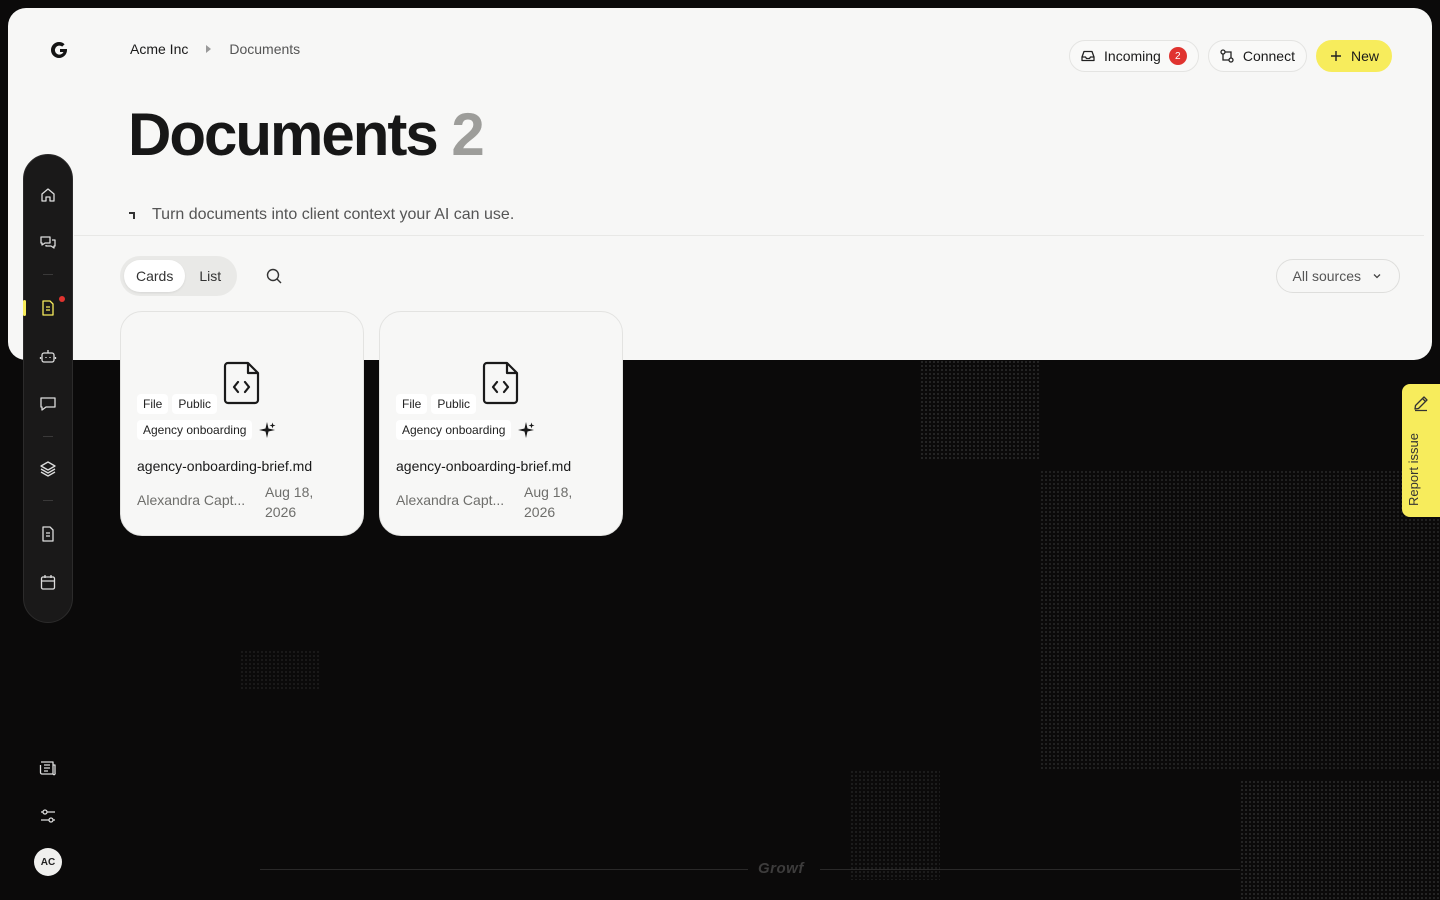 The height and width of the screenshot is (900, 1440). What do you see at coordinates (274, 276) in the screenshot?
I see `search-icon` at bounding box center [274, 276].